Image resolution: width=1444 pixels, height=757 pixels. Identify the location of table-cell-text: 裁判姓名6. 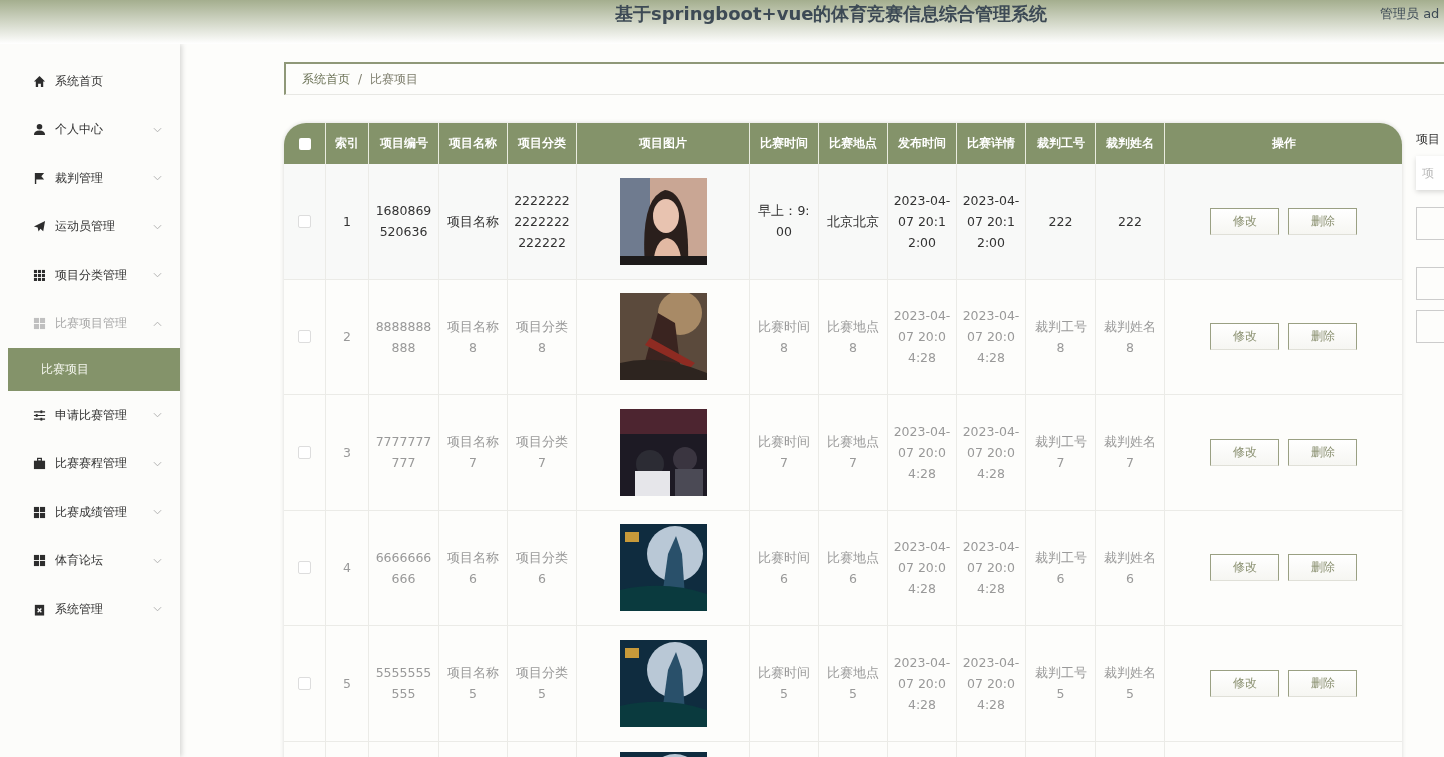
(1130, 568).